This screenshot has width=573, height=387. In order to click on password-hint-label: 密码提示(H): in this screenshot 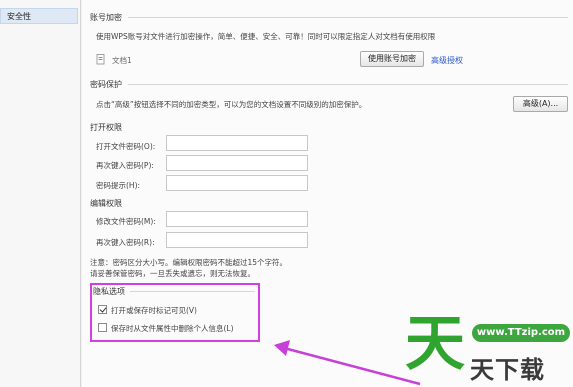, I will do `click(118, 185)`.